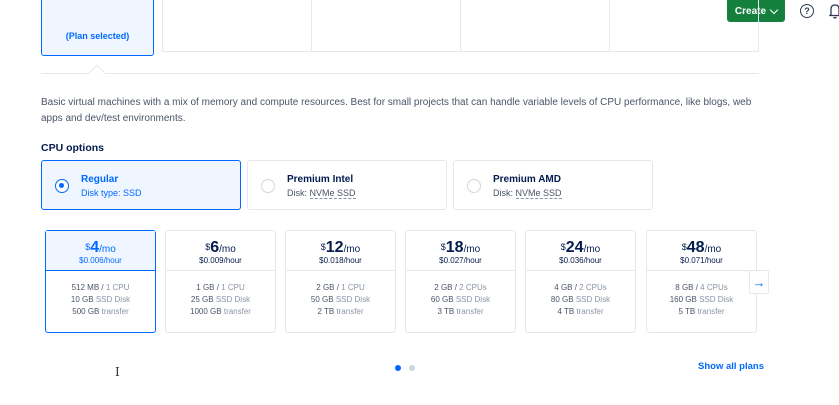 The height and width of the screenshot is (405, 839). Describe the element at coordinates (340, 260) in the screenshot. I see `hourly-price: $0.018/hour` at that location.